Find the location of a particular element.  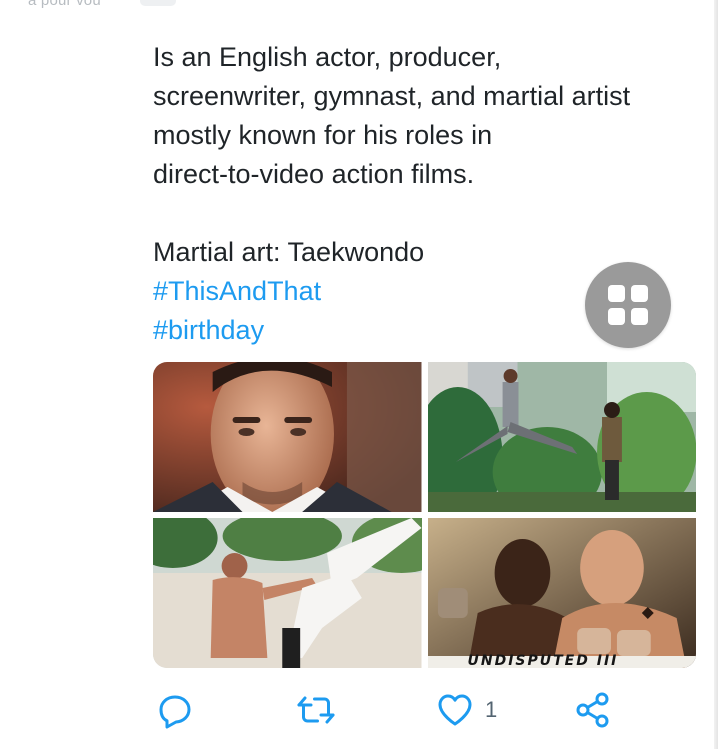

share-button is located at coordinates (593, 710).